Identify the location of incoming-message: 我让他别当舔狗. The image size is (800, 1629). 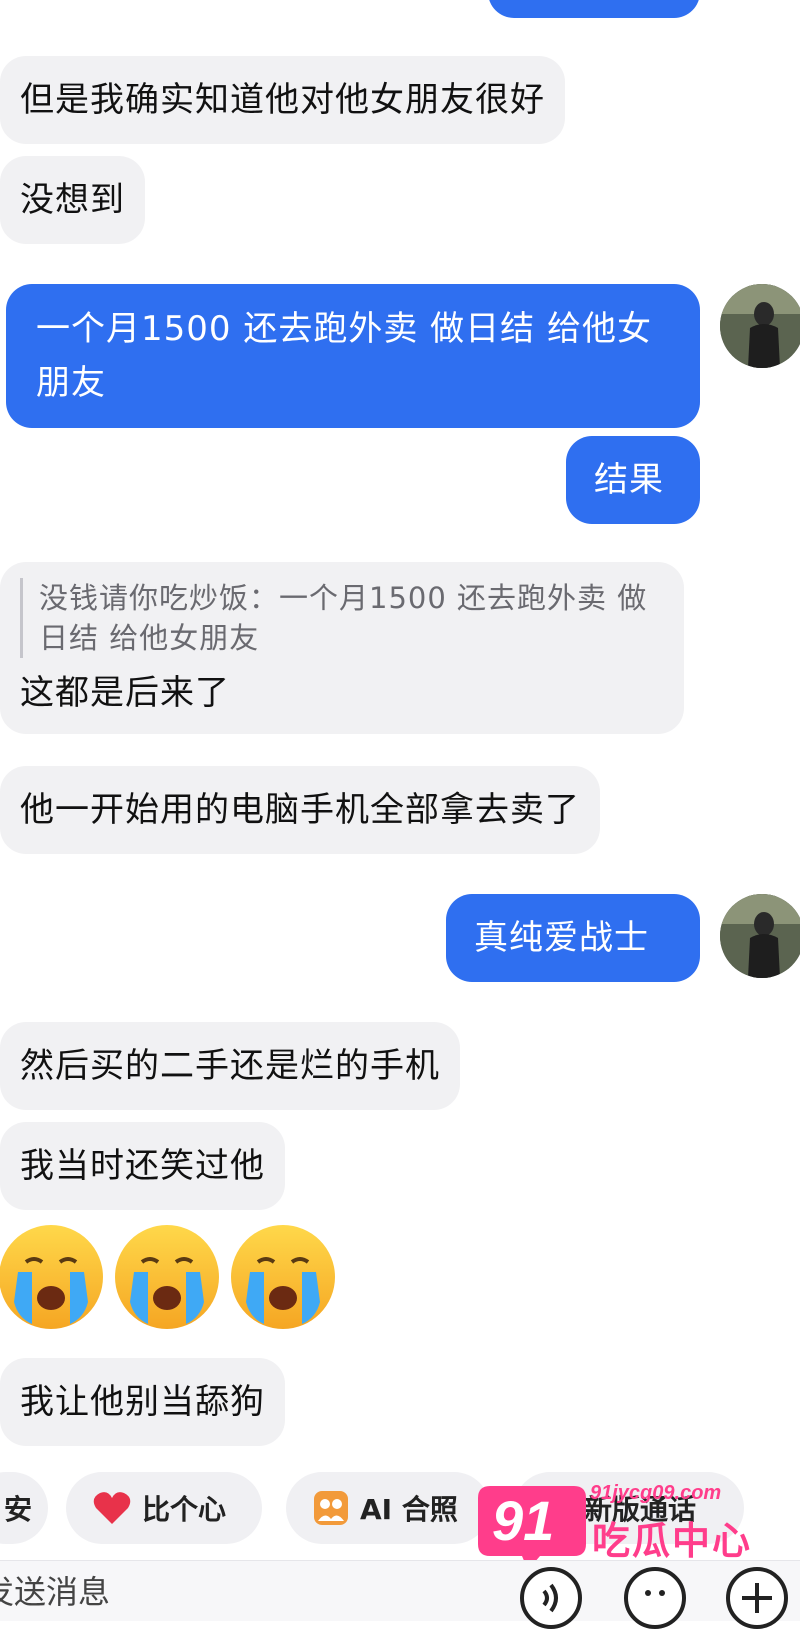
(142, 1402).